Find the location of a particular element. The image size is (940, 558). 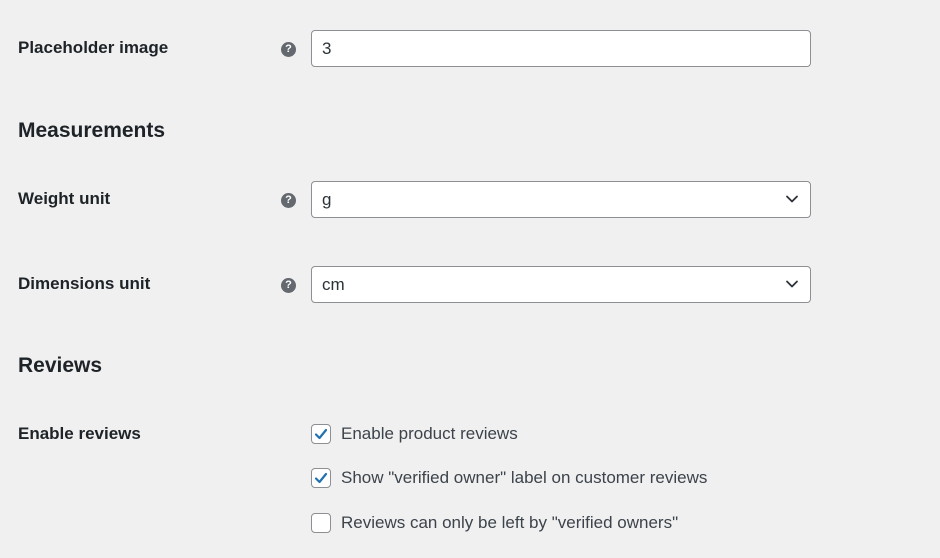

dimensions-unit-select: cm is located at coordinates (561, 284).